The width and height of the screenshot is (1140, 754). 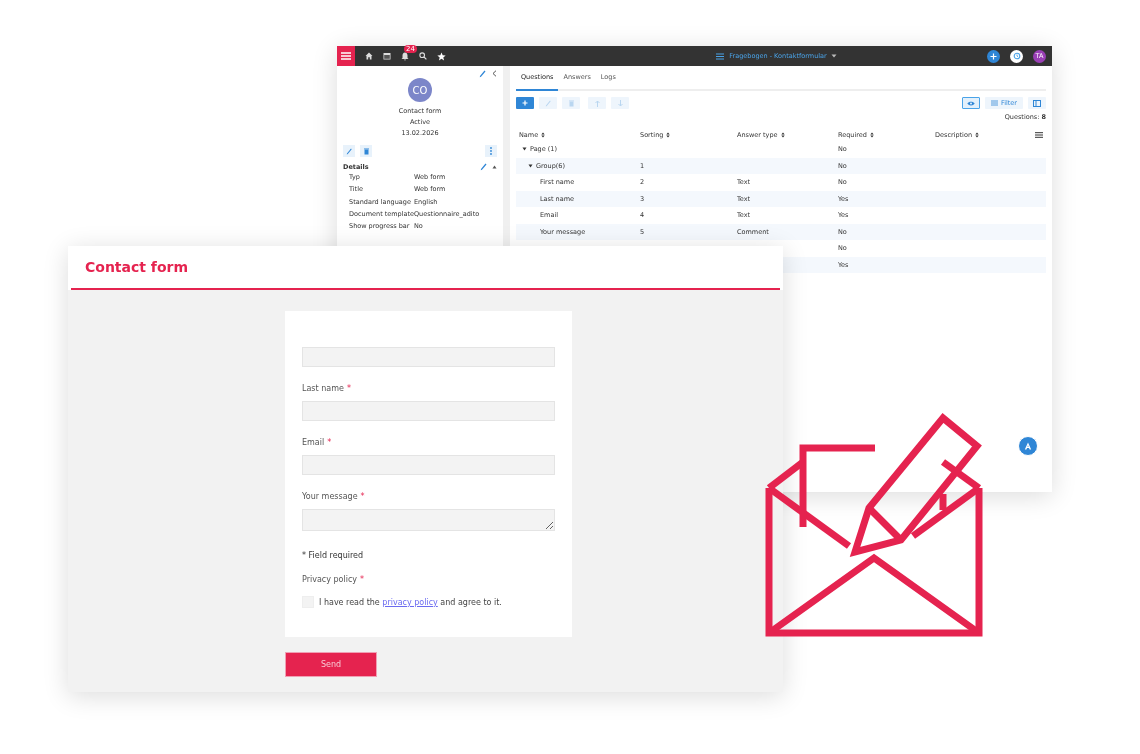 I want to click on menu-icon, so click(x=346, y=56).